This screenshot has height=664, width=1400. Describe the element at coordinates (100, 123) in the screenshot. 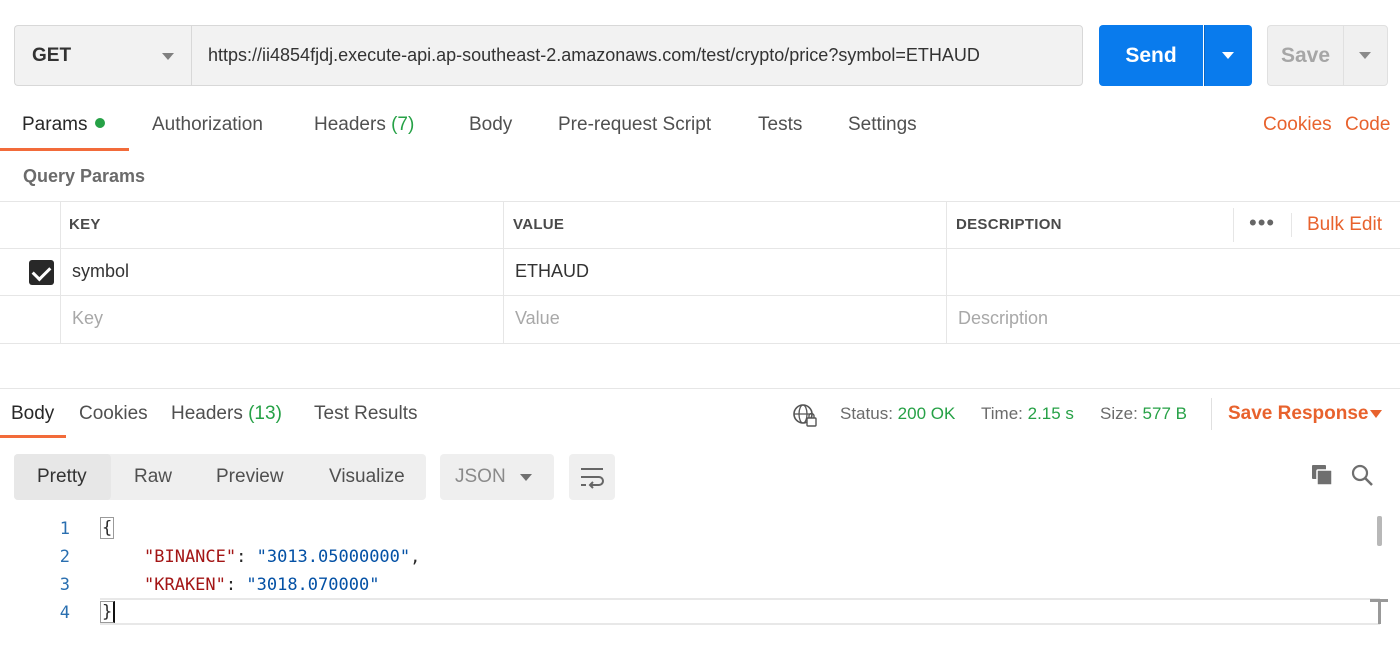

I see `params-active-dot-icon` at that location.